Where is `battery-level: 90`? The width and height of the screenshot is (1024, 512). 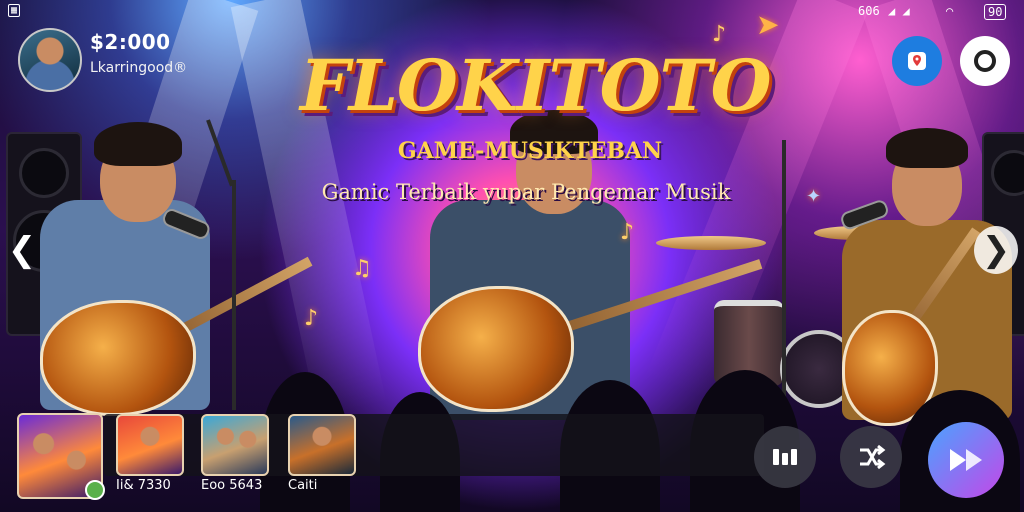
battery-level: 90 is located at coordinates (995, 12).